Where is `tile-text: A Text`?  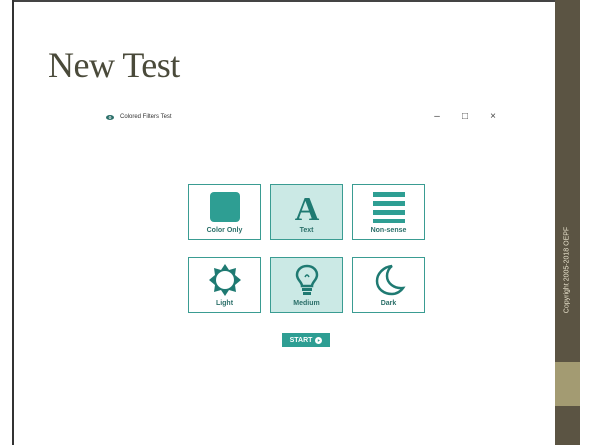 tile-text: A Text is located at coordinates (306, 212).